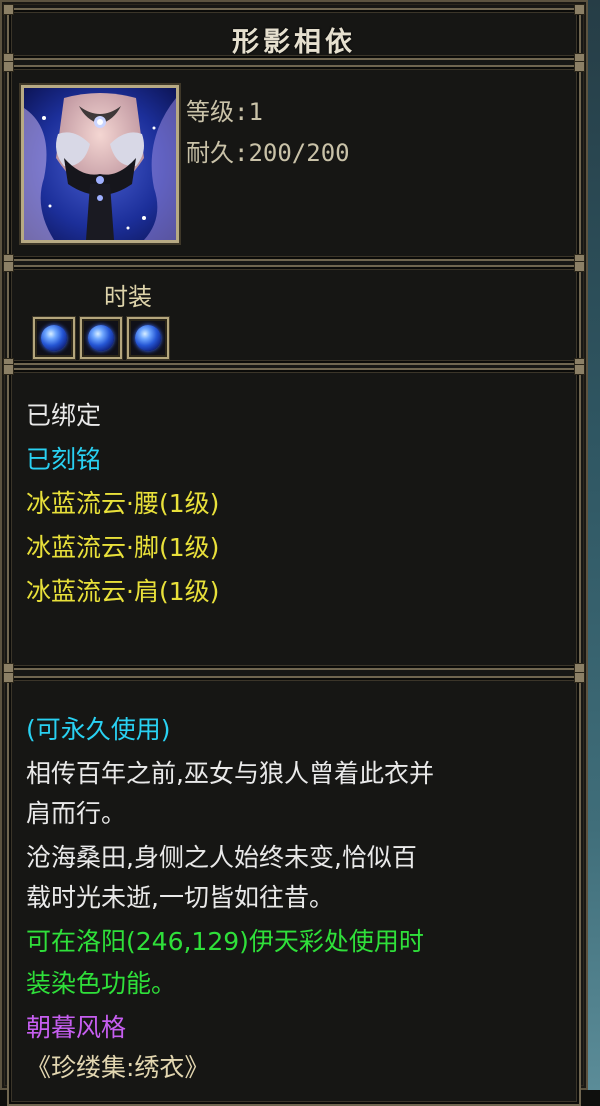  What do you see at coordinates (76, 1027) in the screenshot?
I see `style-name: 朝暮风格` at bounding box center [76, 1027].